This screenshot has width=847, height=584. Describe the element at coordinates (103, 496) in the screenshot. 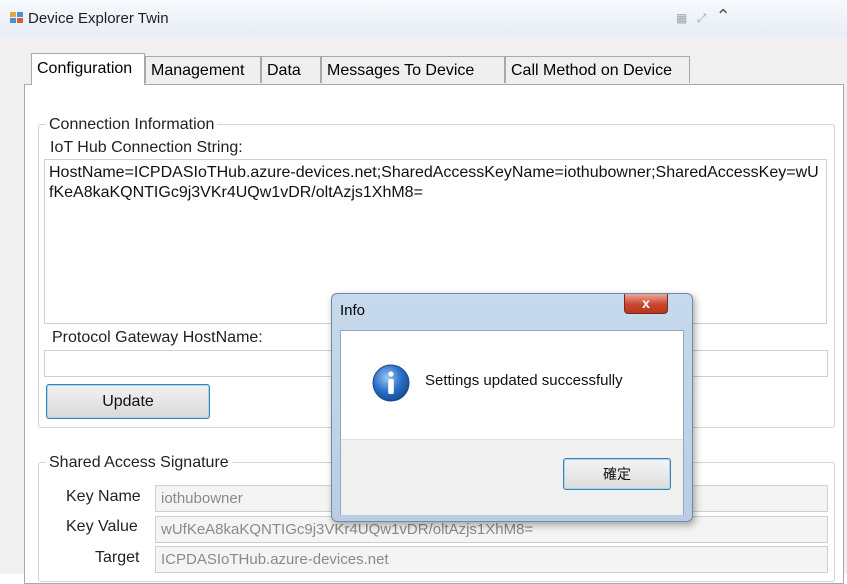

I see `key-name-label: Key Name` at that location.